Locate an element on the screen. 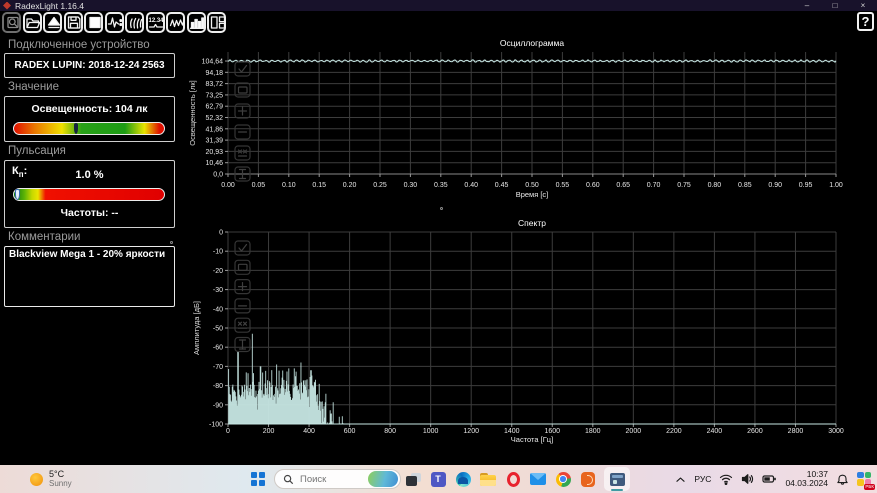 The width and height of the screenshot is (877, 493). weather-temp: 5°C is located at coordinates (57, 474).